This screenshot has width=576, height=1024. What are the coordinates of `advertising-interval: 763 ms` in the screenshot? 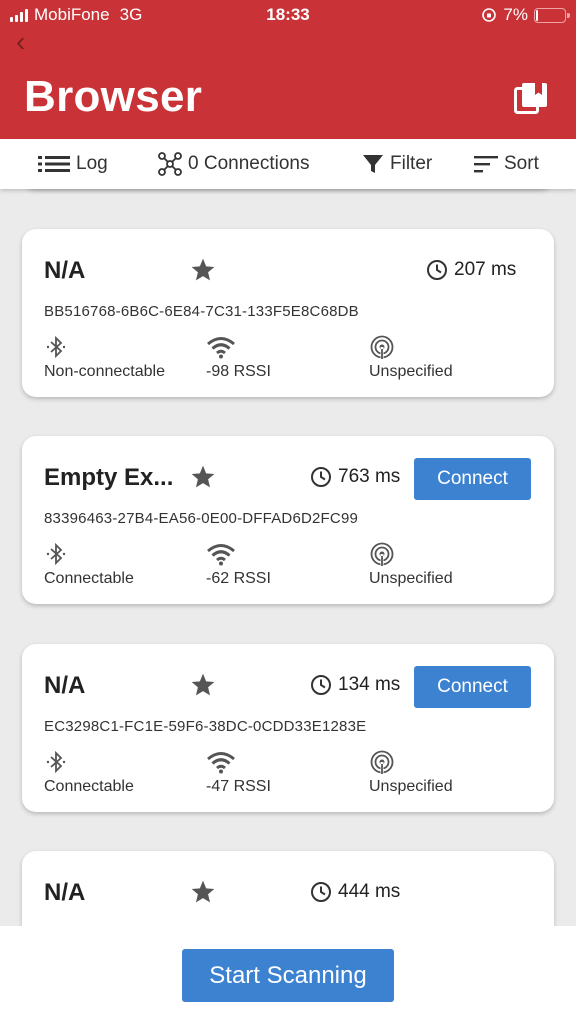 It's located at (355, 477).